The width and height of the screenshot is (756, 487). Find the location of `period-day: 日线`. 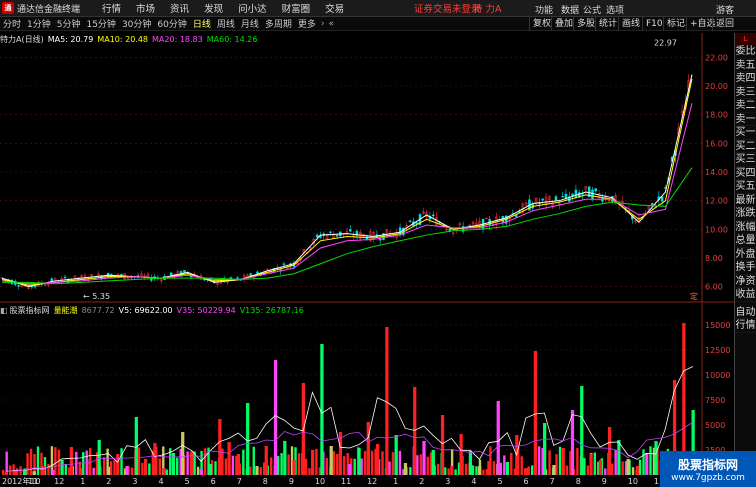

period-day: 日线 is located at coordinates (202, 23).